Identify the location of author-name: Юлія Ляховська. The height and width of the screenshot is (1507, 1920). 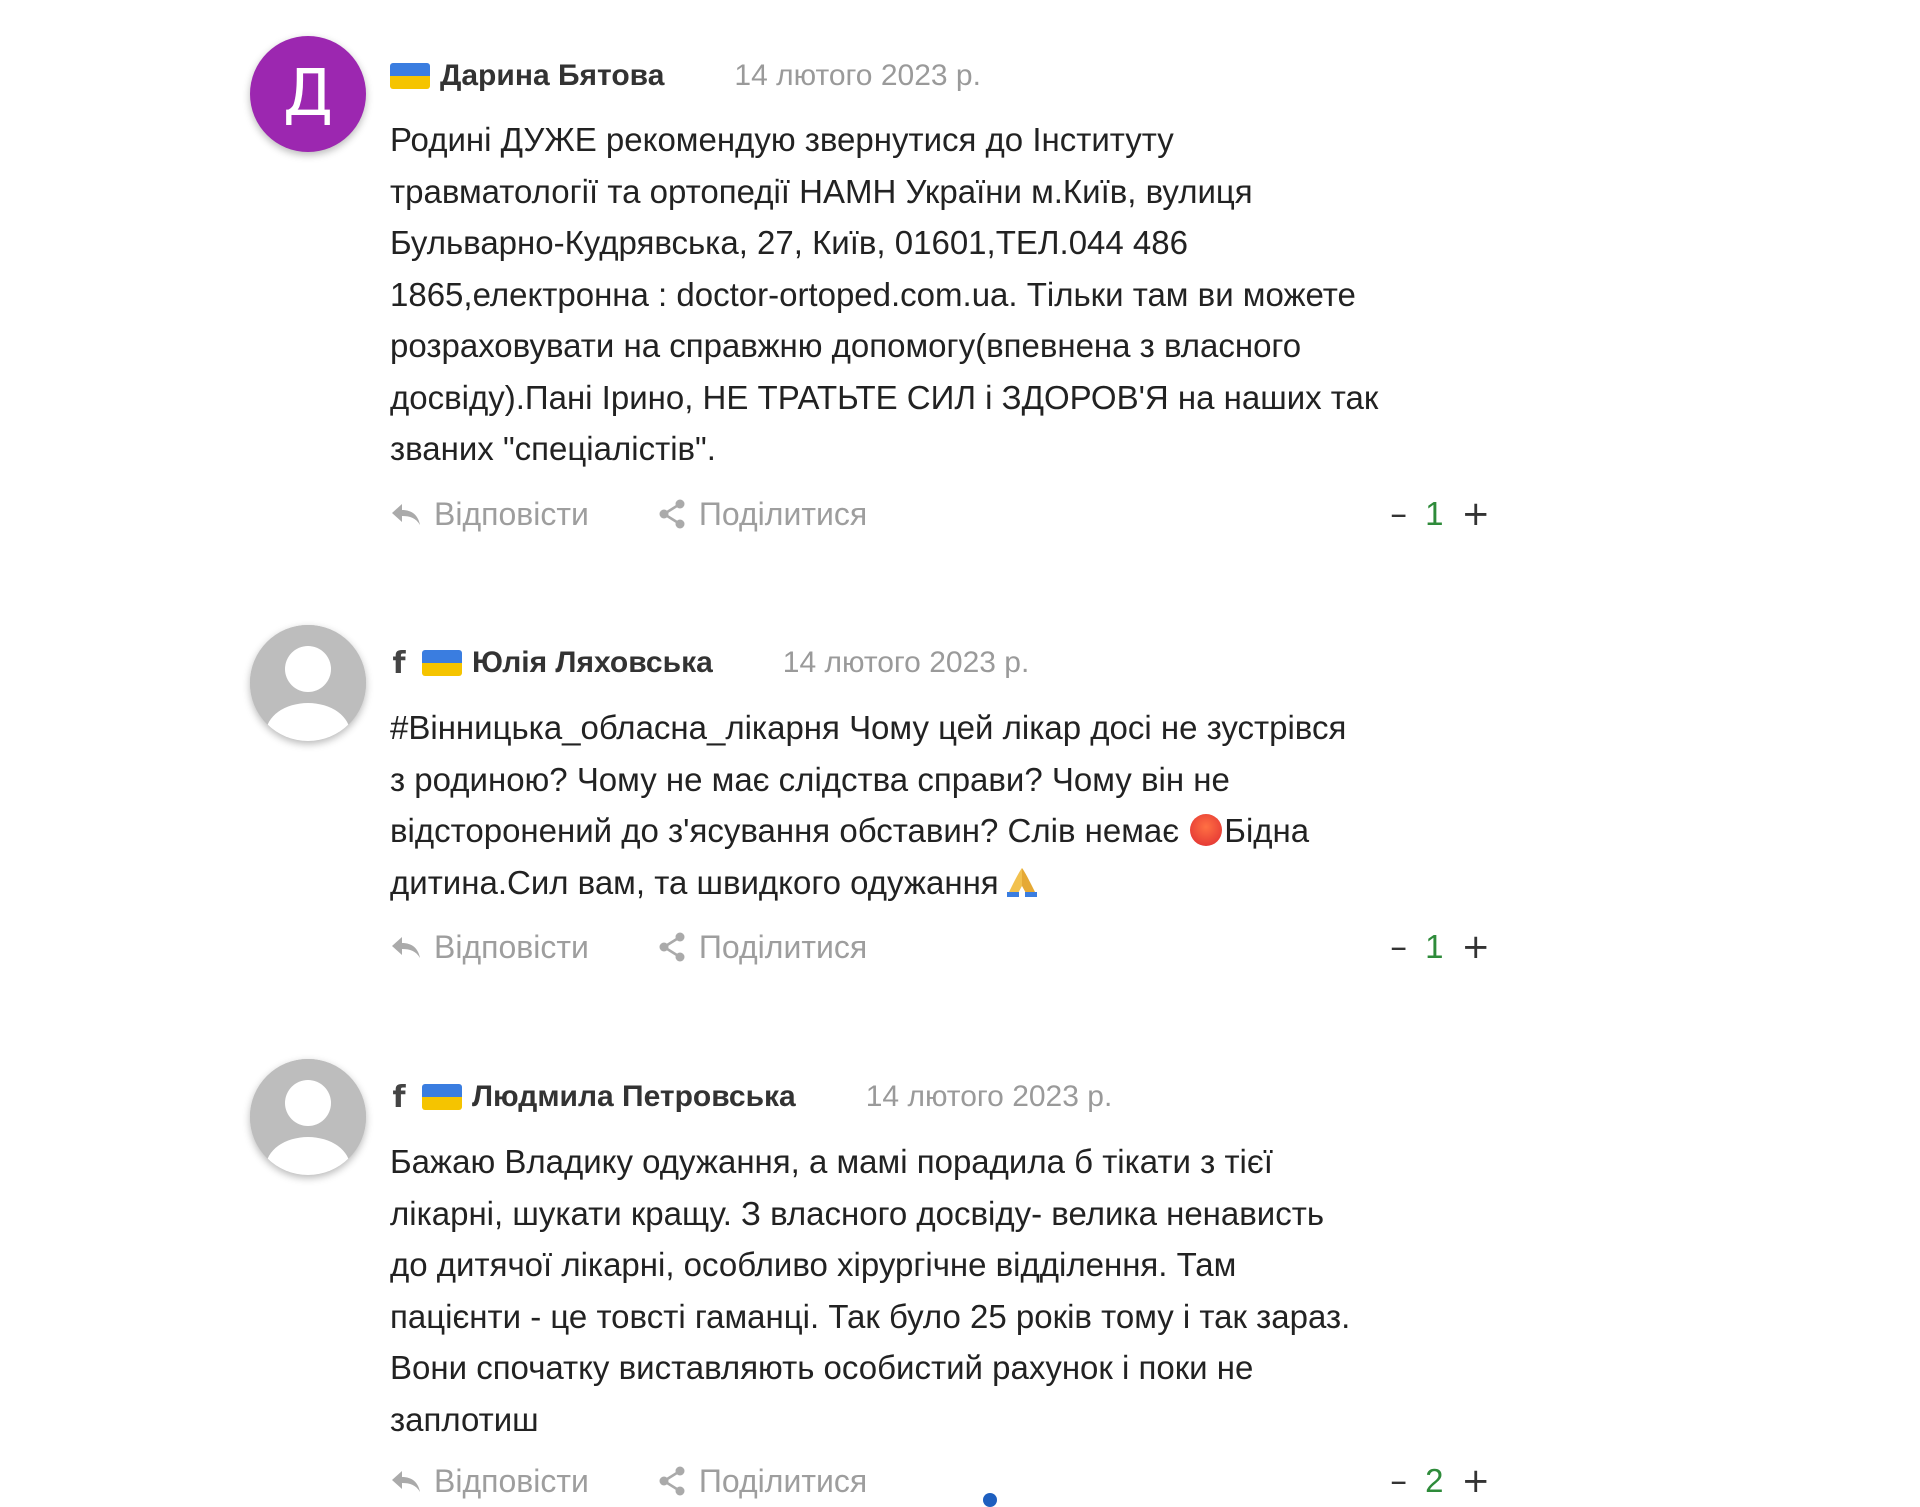
(592, 663).